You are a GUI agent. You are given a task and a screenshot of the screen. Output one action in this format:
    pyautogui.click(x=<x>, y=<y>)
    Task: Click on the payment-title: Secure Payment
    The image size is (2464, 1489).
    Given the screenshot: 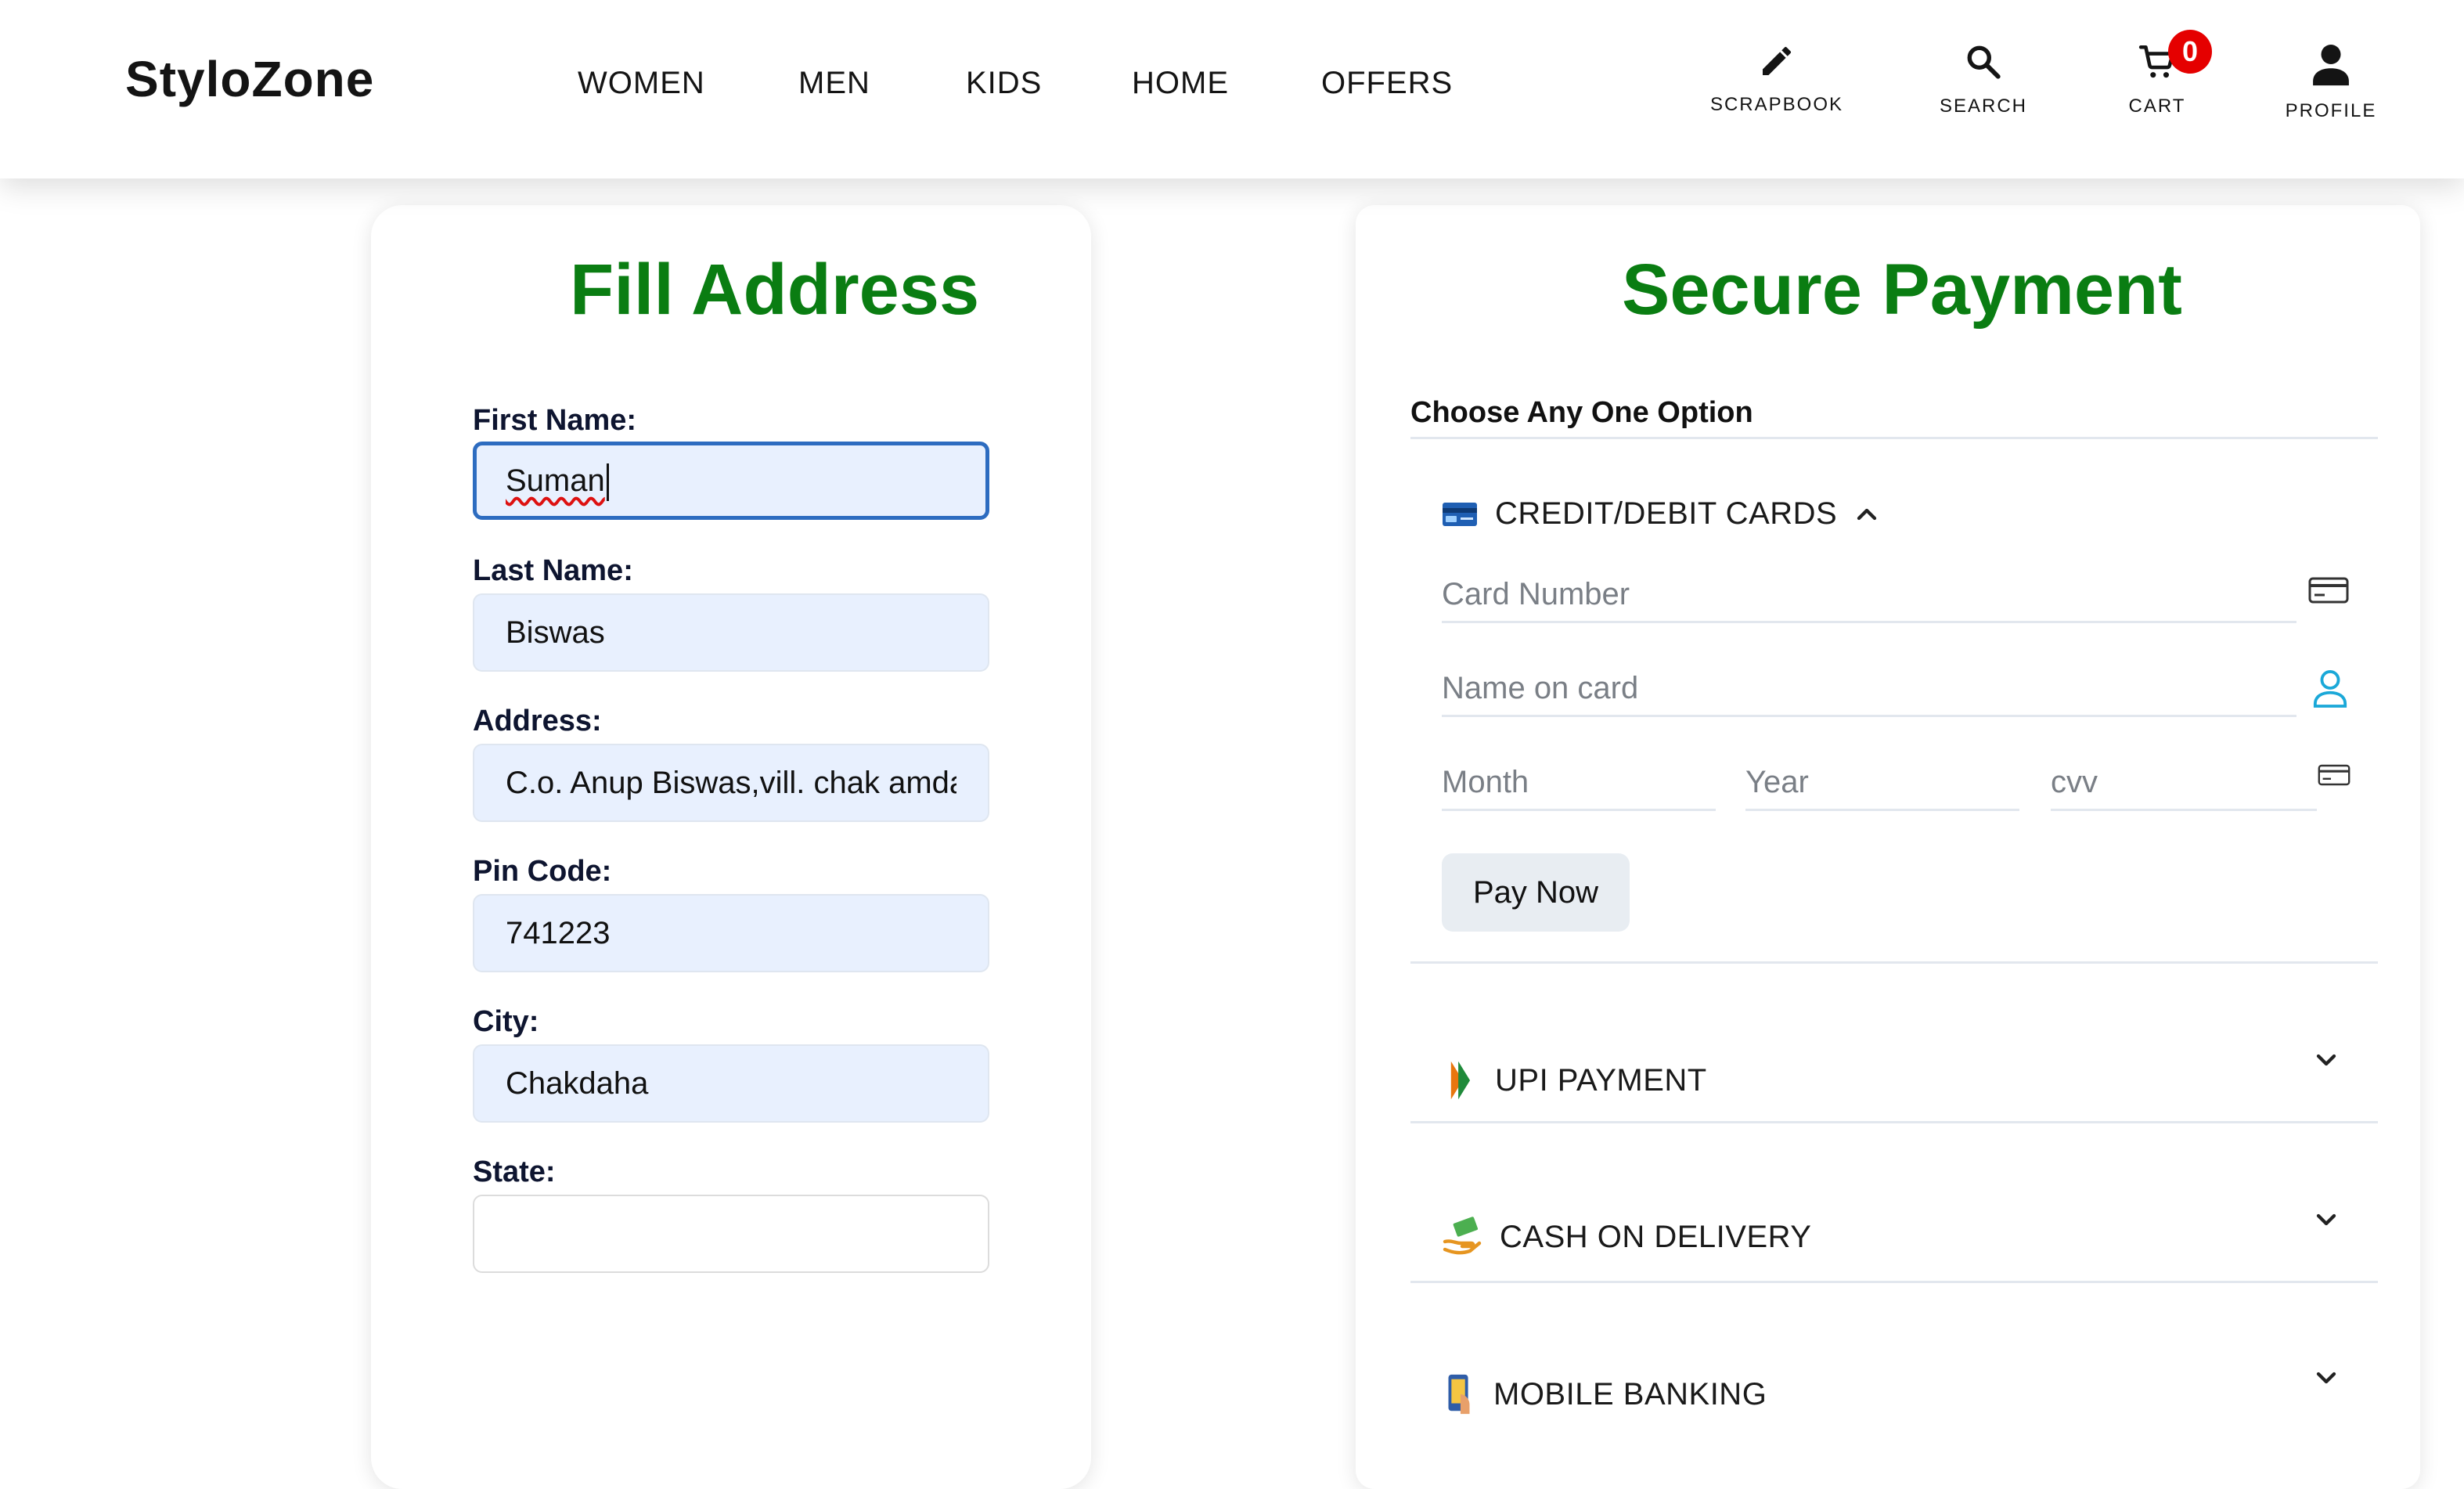 What is the action you would take?
    pyautogui.click(x=1902, y=290)
    